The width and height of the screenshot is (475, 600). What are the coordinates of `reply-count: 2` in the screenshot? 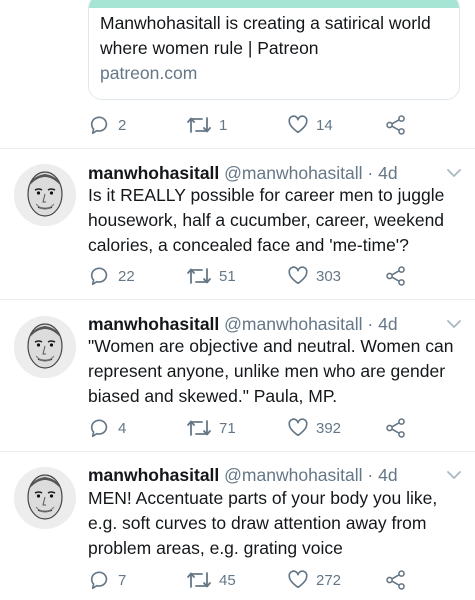 It's located at (122, 125).